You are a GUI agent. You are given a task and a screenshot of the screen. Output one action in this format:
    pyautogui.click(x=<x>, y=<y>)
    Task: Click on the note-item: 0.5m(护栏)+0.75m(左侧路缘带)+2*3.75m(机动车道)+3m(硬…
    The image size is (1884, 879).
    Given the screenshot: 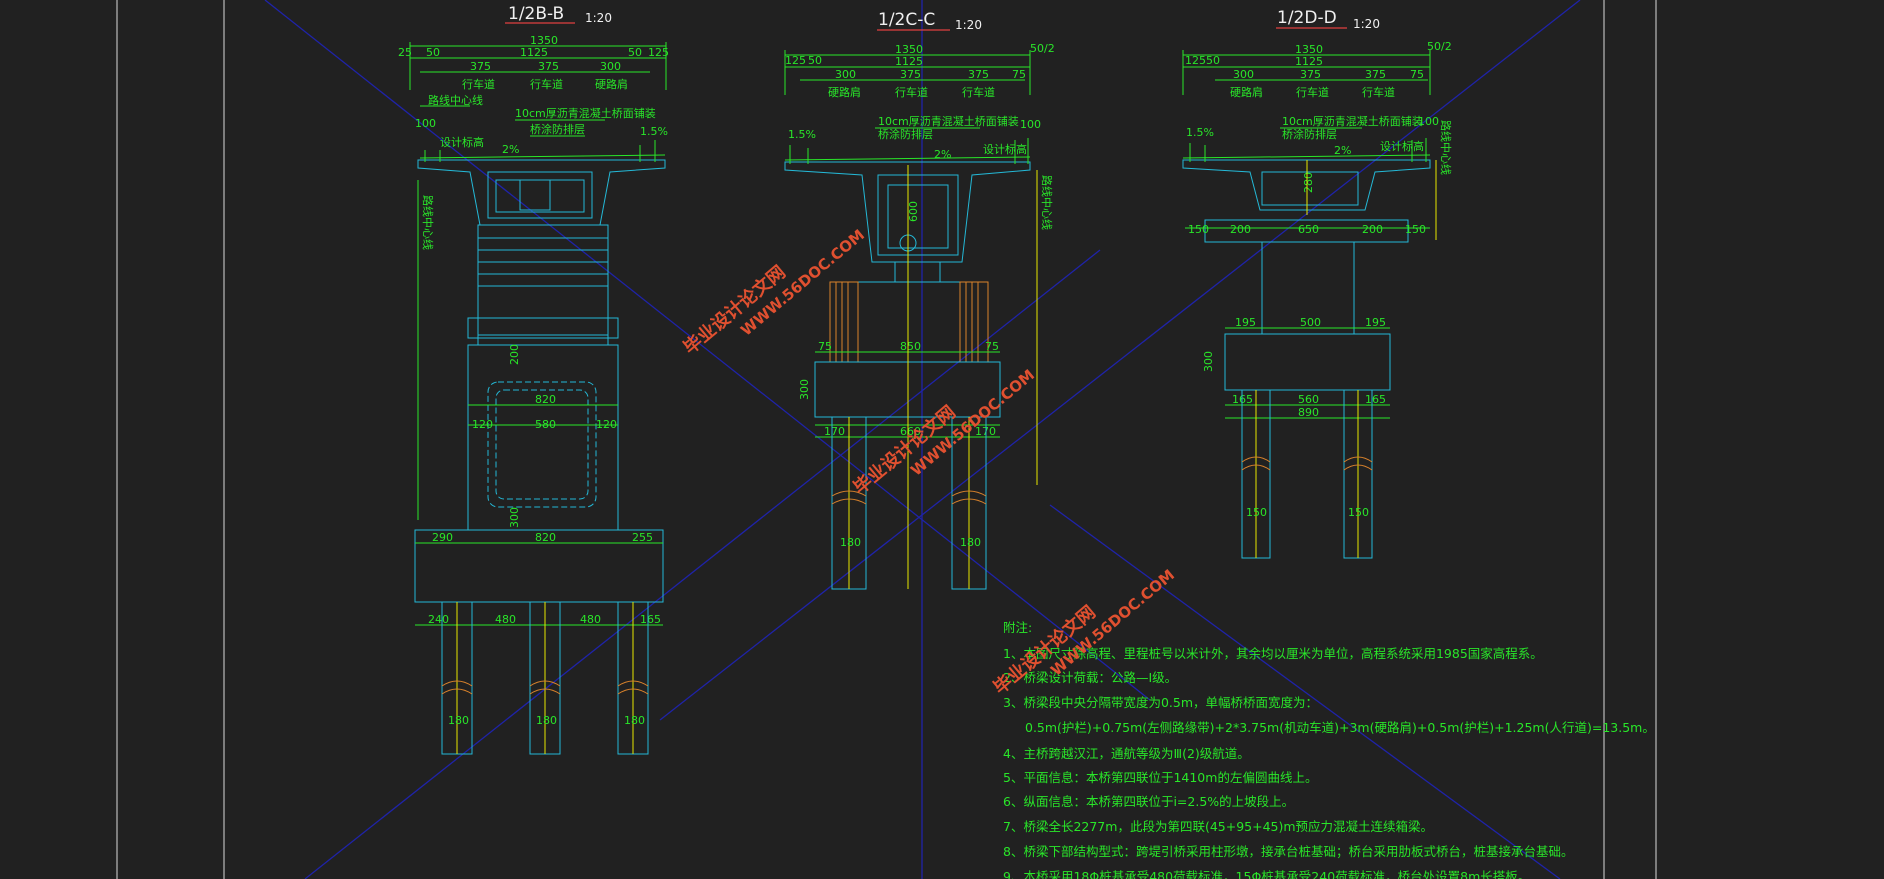 What is the action you would take?
    pyautogui.click(x=1340, y=727)
    